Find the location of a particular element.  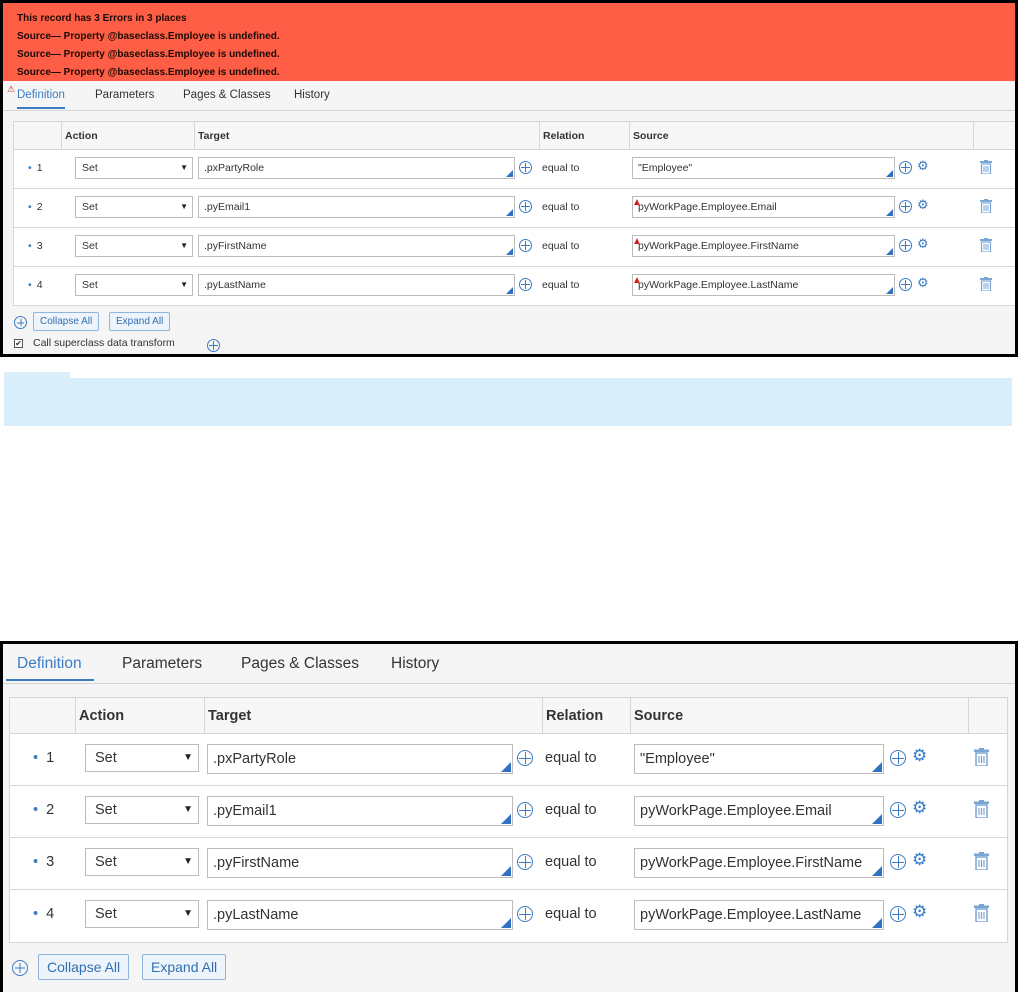

column-relation: Relation is located at coordinates (584, 136).